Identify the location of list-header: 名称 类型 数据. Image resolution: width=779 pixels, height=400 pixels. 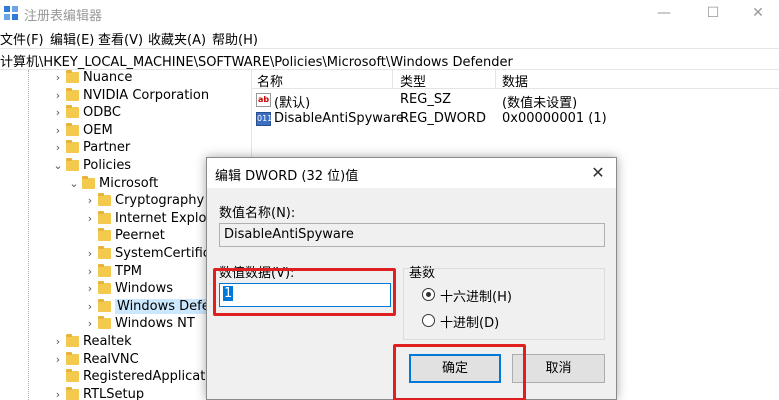
(515, 80).